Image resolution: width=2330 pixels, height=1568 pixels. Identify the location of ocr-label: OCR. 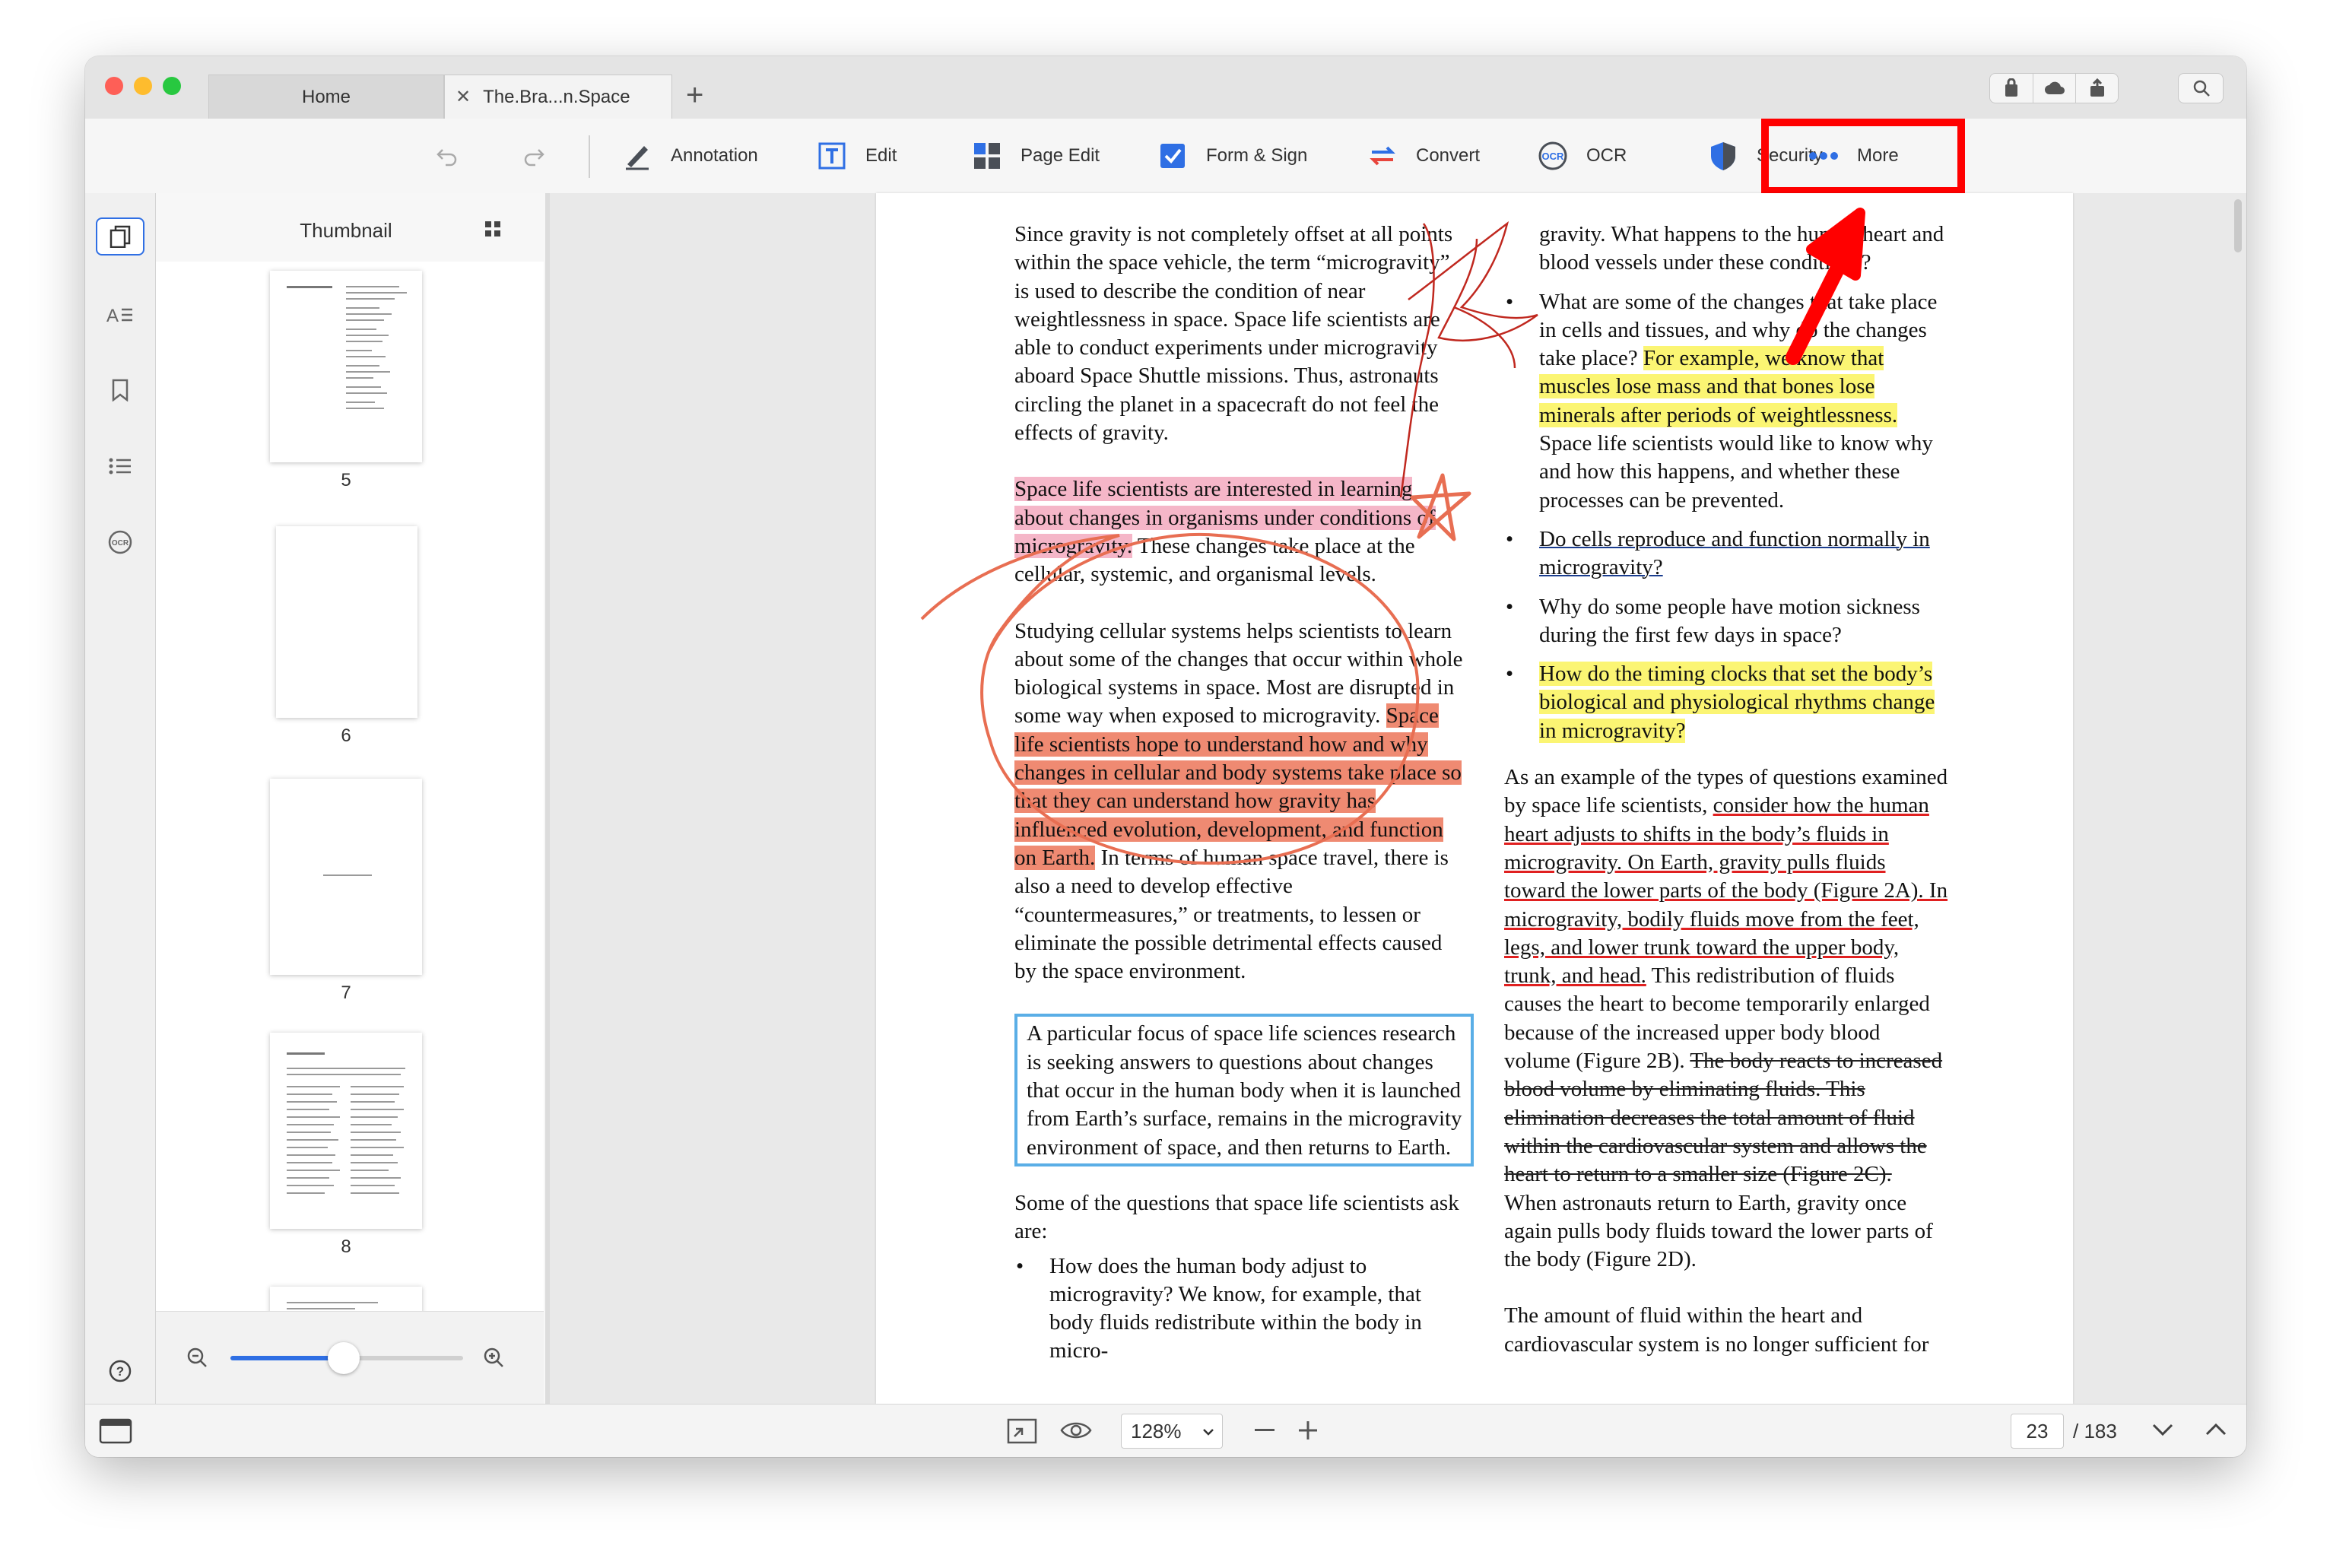
(1607, 155).